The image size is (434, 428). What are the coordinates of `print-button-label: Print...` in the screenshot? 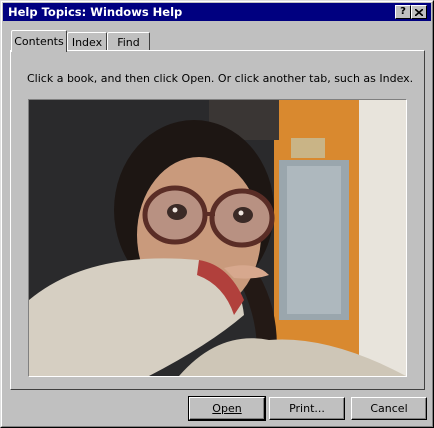 It's located at (307, 408).